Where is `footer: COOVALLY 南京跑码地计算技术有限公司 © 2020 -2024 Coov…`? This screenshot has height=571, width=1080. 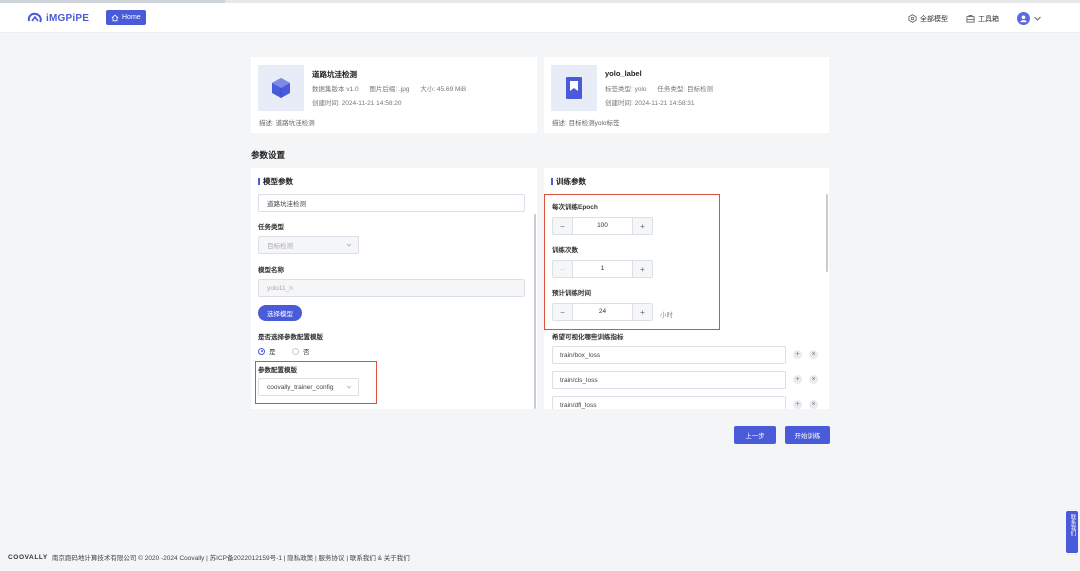
footer: COOVALLY 南京跑码地计算技术有限公司 © 2020 -2024 Coov… is located at coordinates (209, 557).